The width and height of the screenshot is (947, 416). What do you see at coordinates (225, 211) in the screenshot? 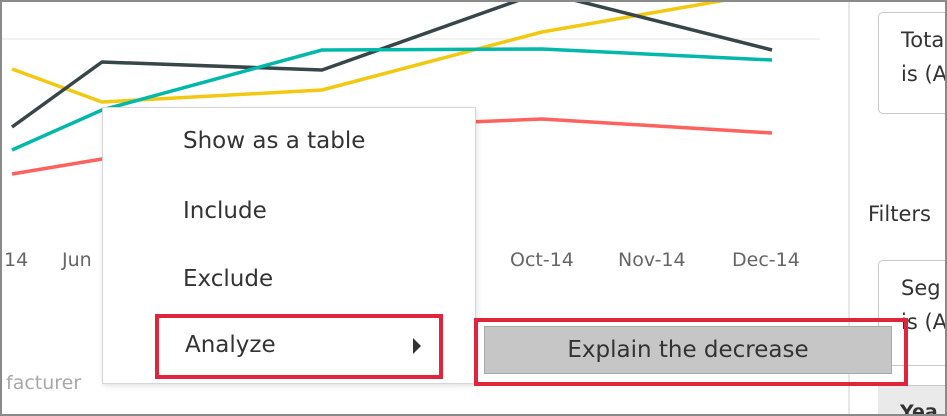
I see `menu-item-include: Include` at bounding box center [225, 211].